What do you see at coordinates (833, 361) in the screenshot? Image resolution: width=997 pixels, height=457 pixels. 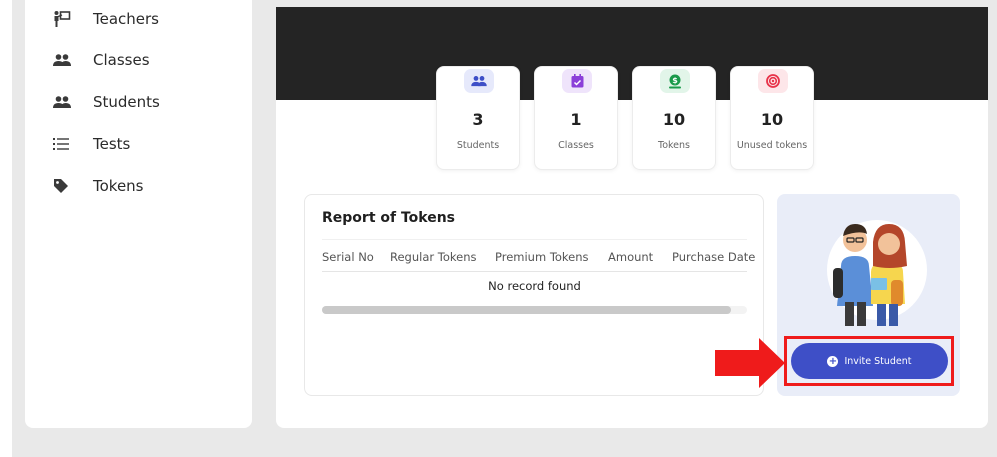 I see `plus-circle-icon: +` at bounding box center [833, 361].